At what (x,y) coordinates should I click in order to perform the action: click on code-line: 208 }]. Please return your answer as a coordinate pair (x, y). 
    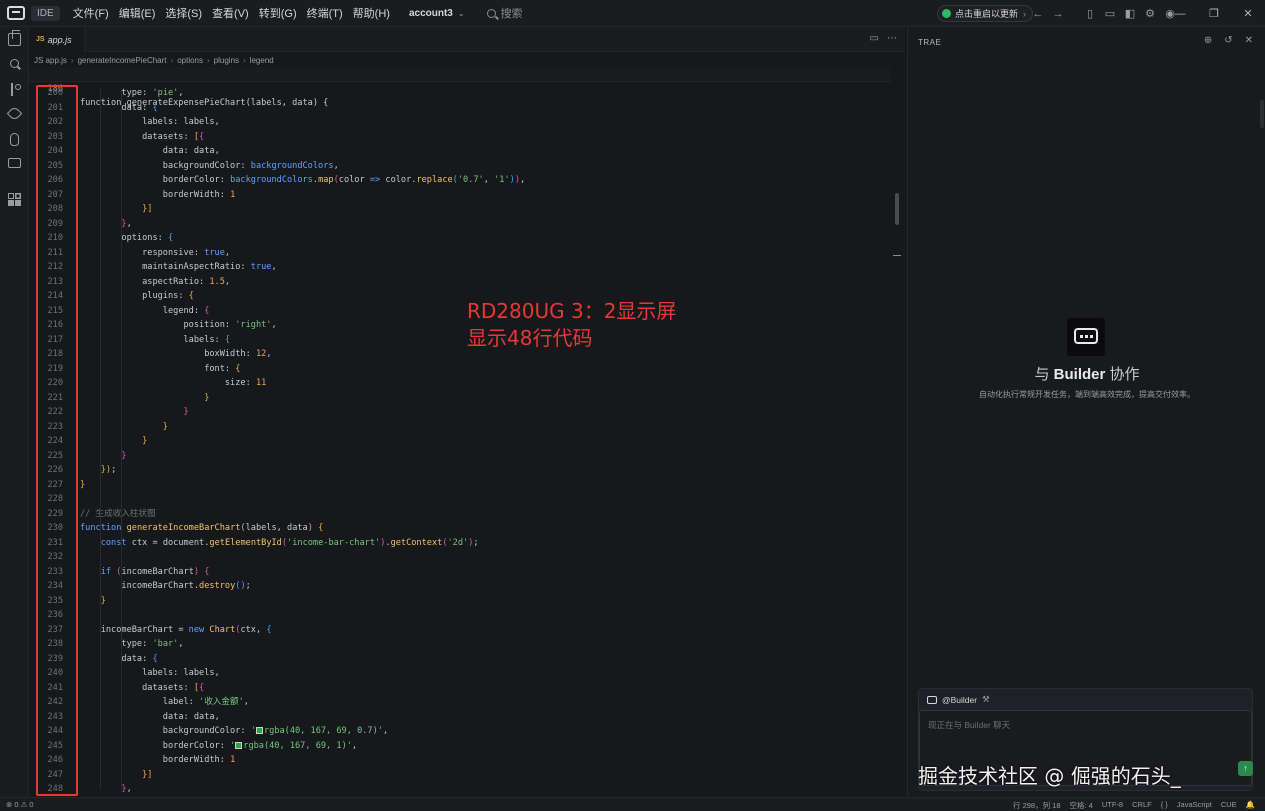
    Looking at the image, I should click on (460, 209).